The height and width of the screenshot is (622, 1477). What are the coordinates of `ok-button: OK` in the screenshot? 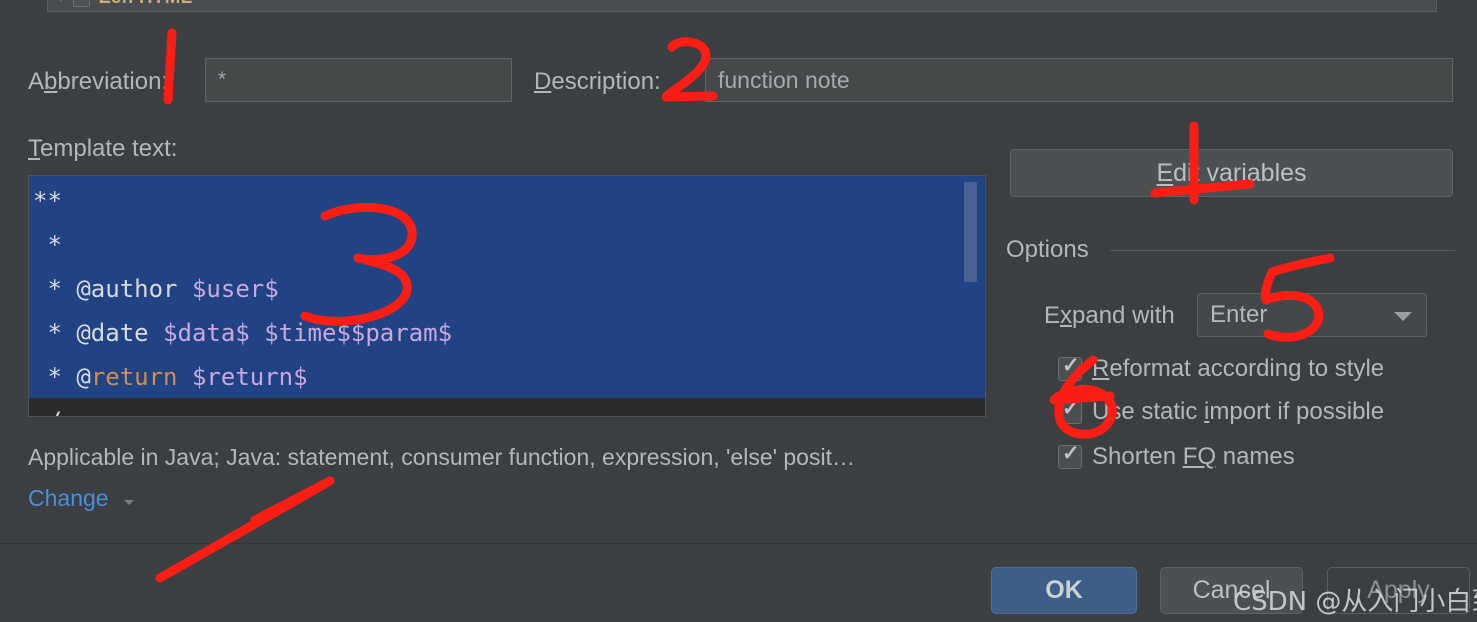 It's located at (1064, 590).